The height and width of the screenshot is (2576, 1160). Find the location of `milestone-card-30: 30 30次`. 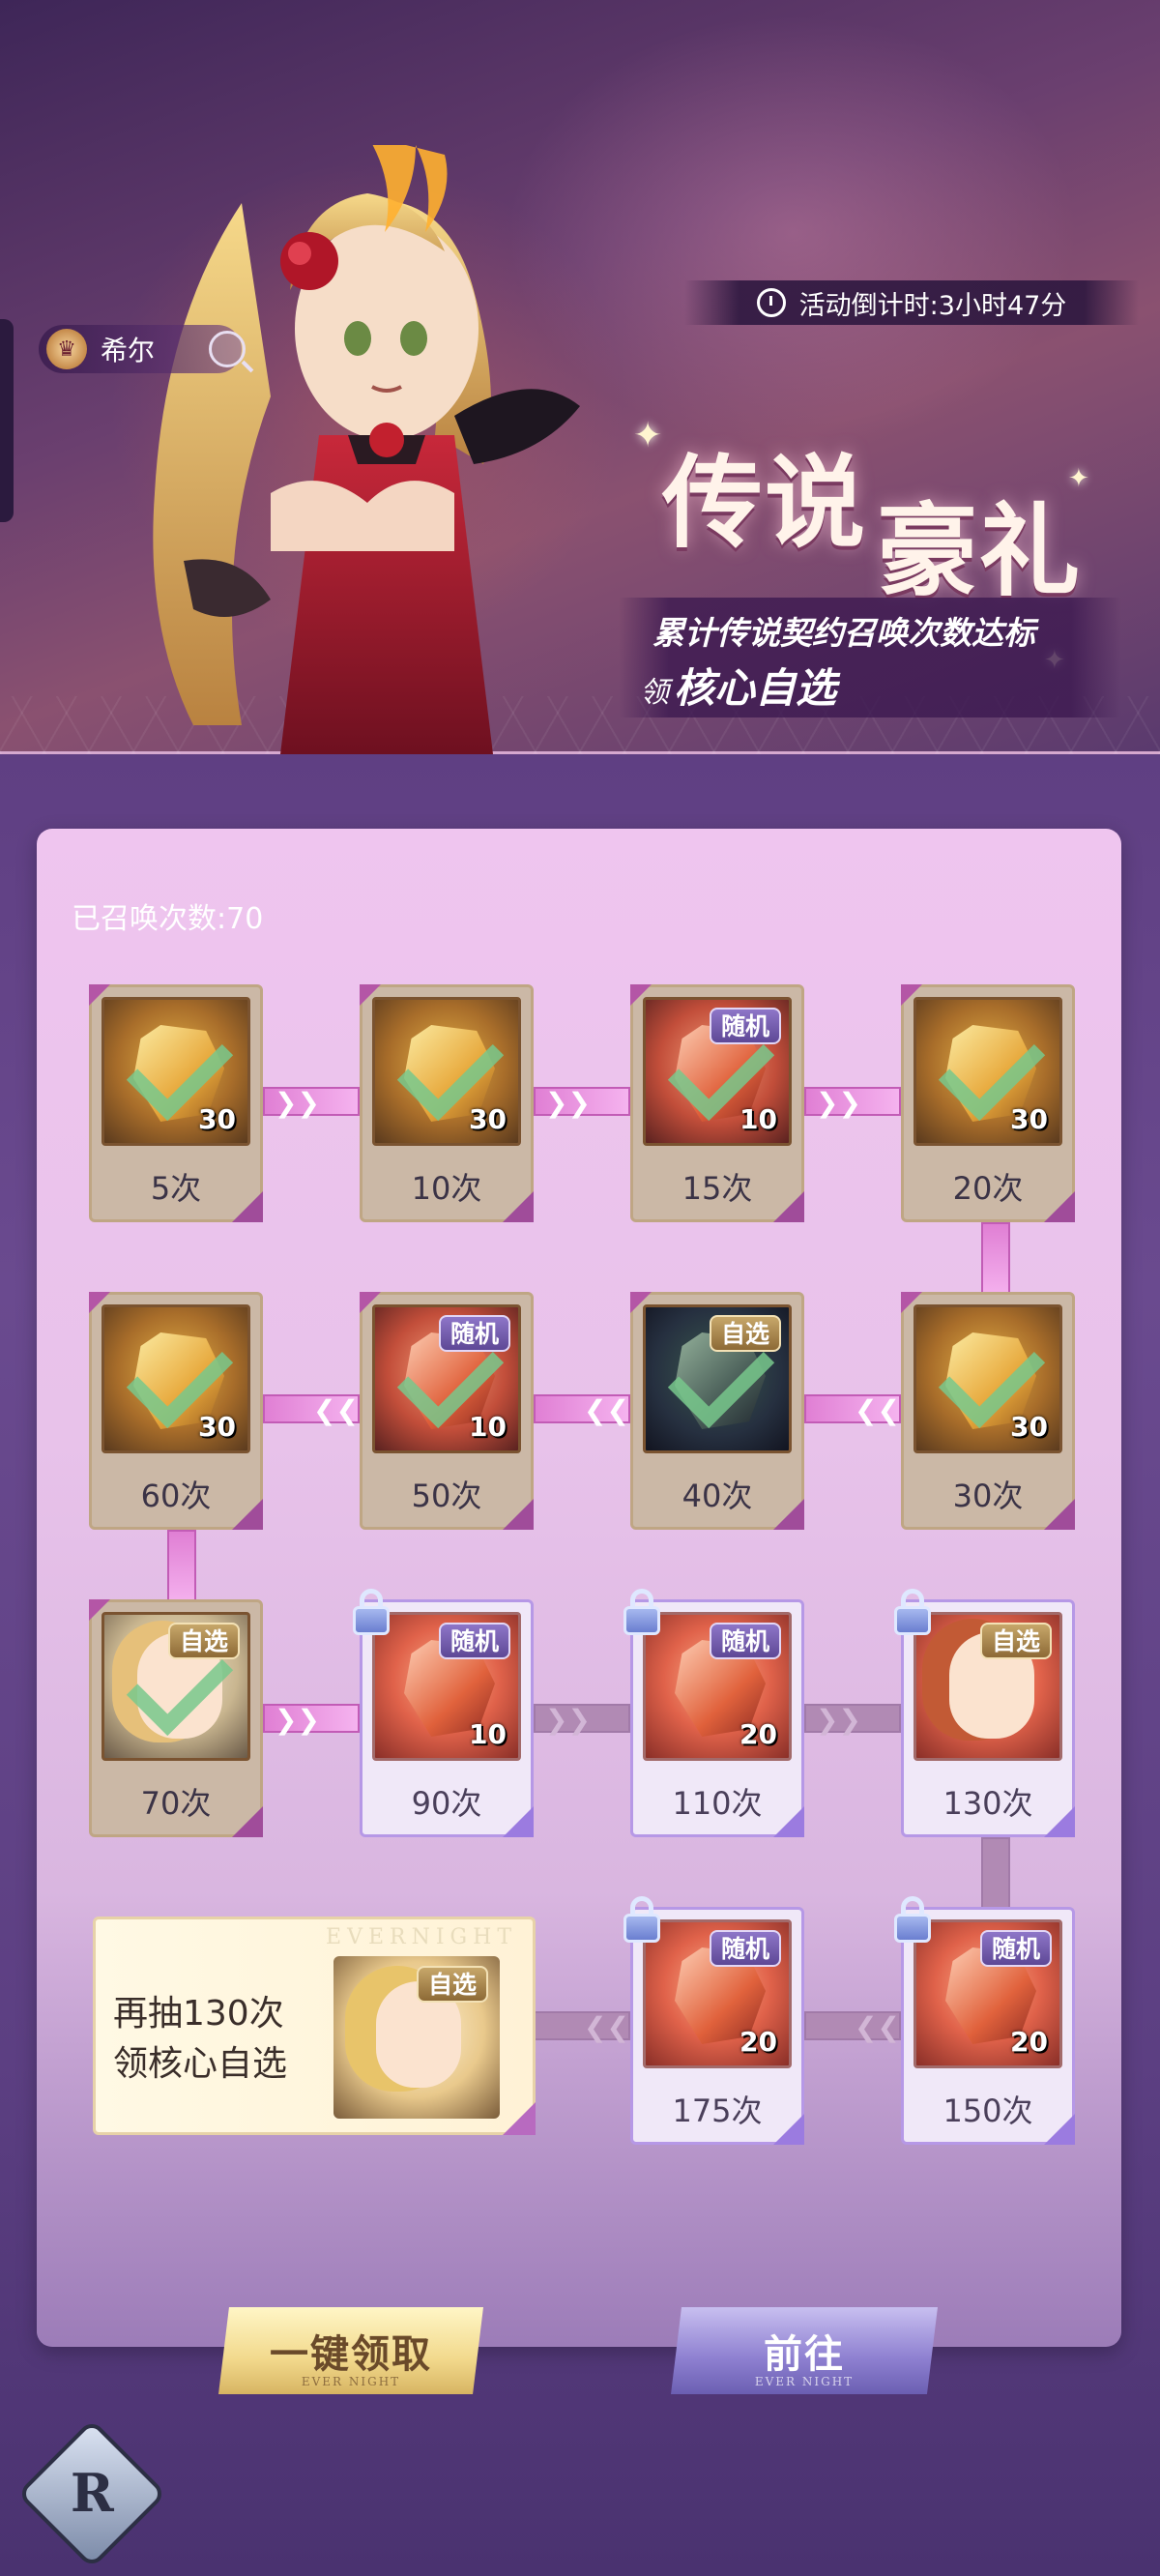

milestone-card-30: 30 30次 is located at coordinates (988, 1411).